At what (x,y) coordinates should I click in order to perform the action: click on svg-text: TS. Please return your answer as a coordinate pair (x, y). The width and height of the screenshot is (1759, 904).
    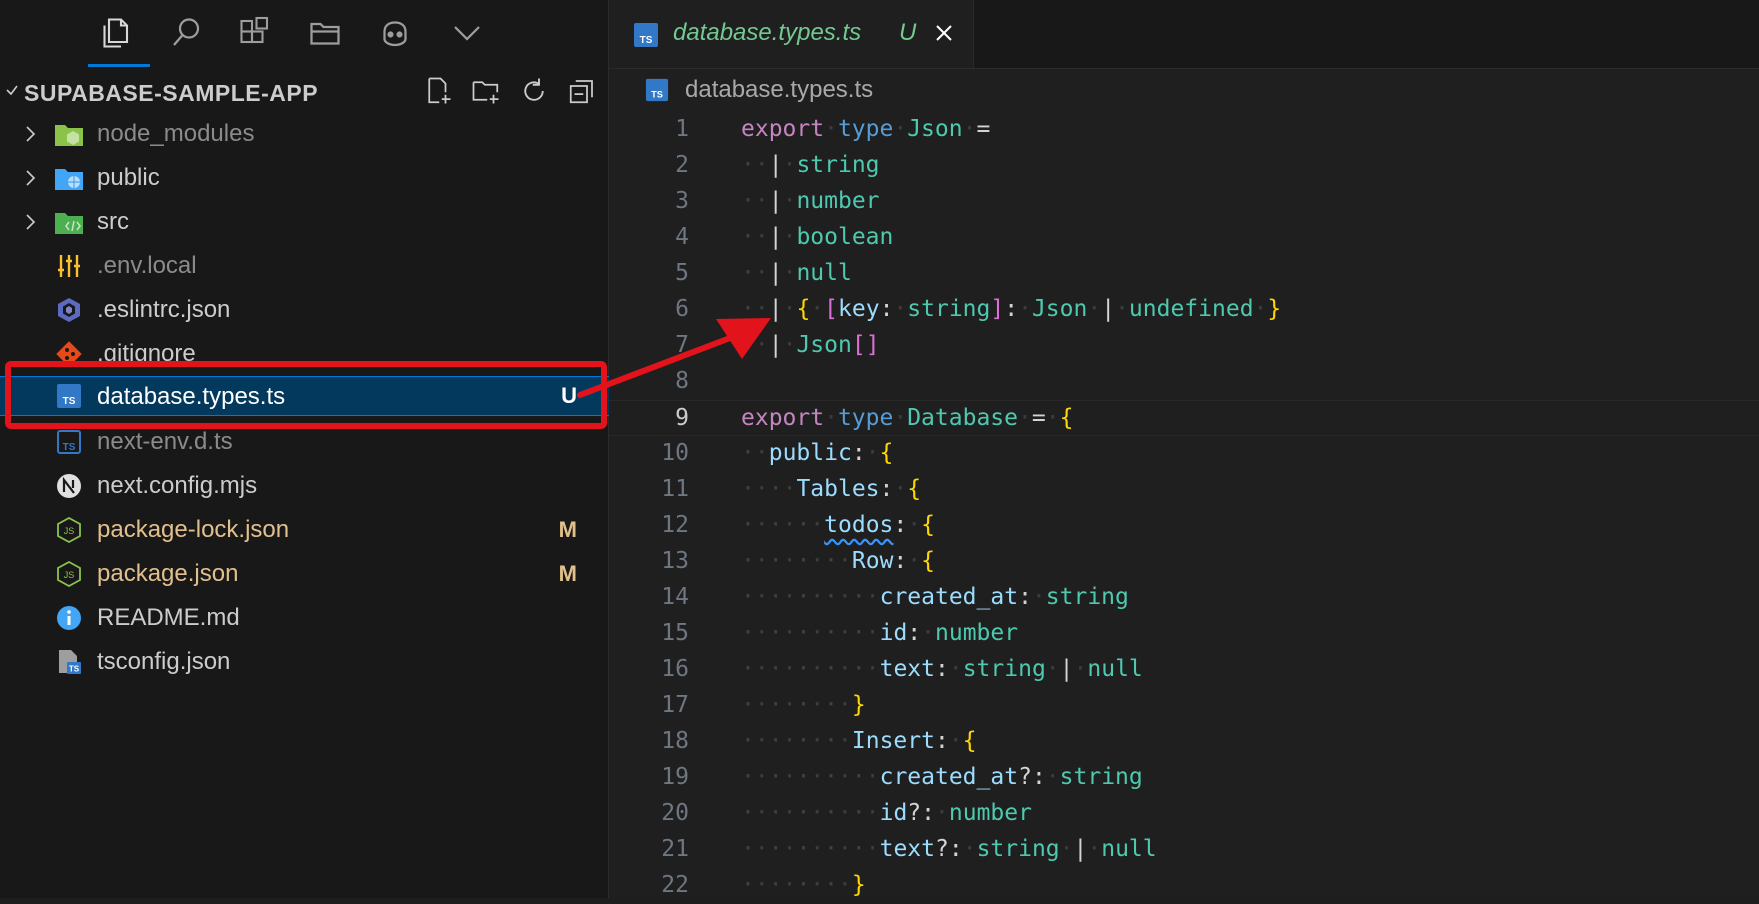
    Looking at the image, I should click on (646, 40).